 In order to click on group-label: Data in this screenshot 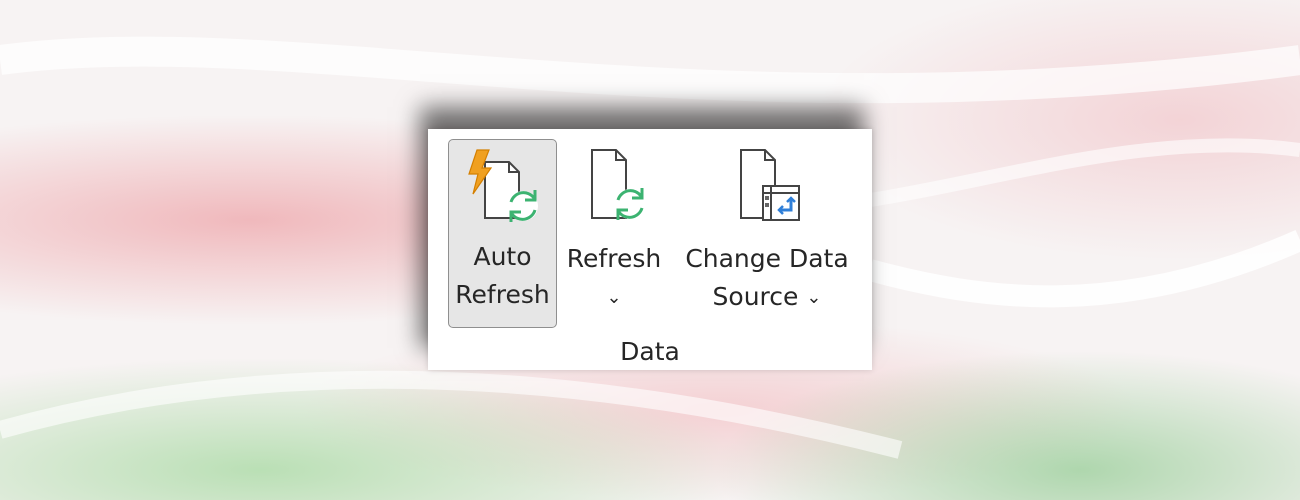, I will do `click(650, 351)`.